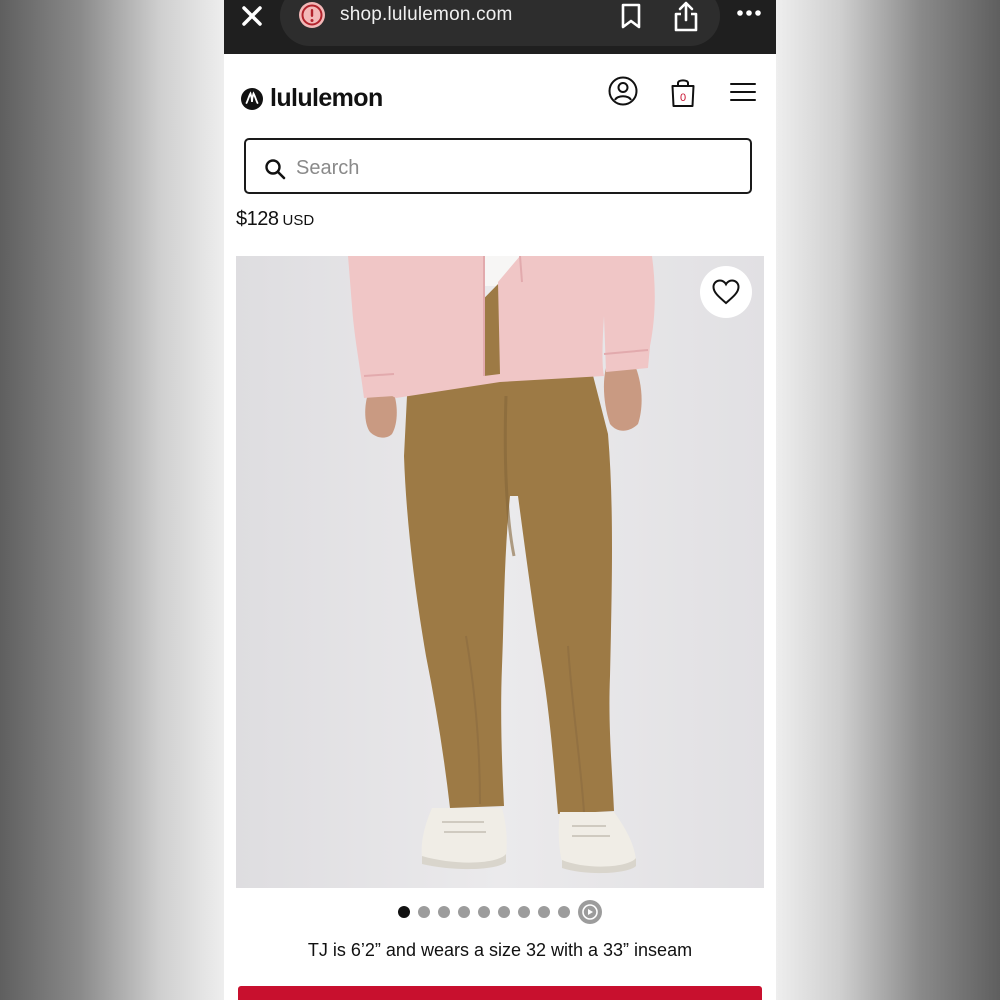  What do you see at coordinates (257, 219) in the screenshot?
I see `price-amount: $128` at bounding box center [257, 219].